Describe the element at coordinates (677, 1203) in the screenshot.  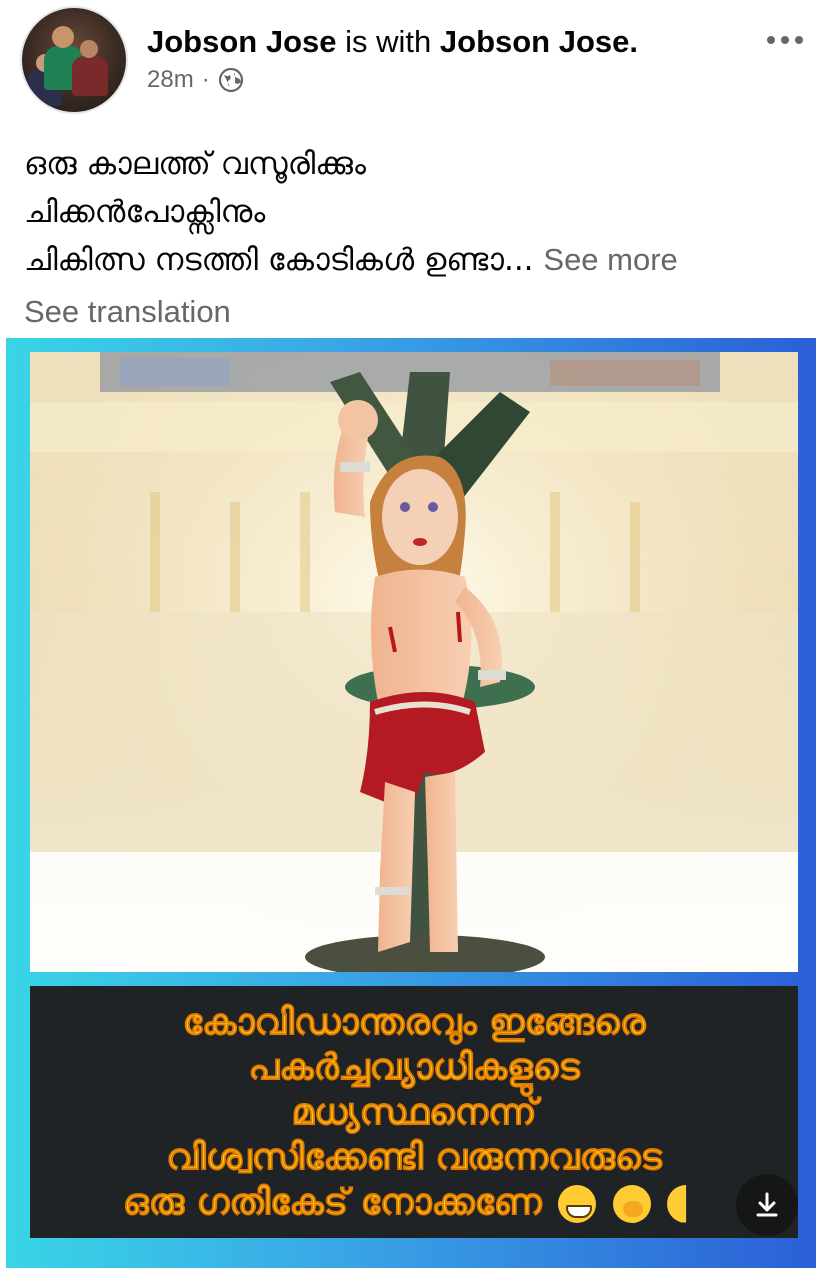
I see `partial-emoji-icon` at that location.